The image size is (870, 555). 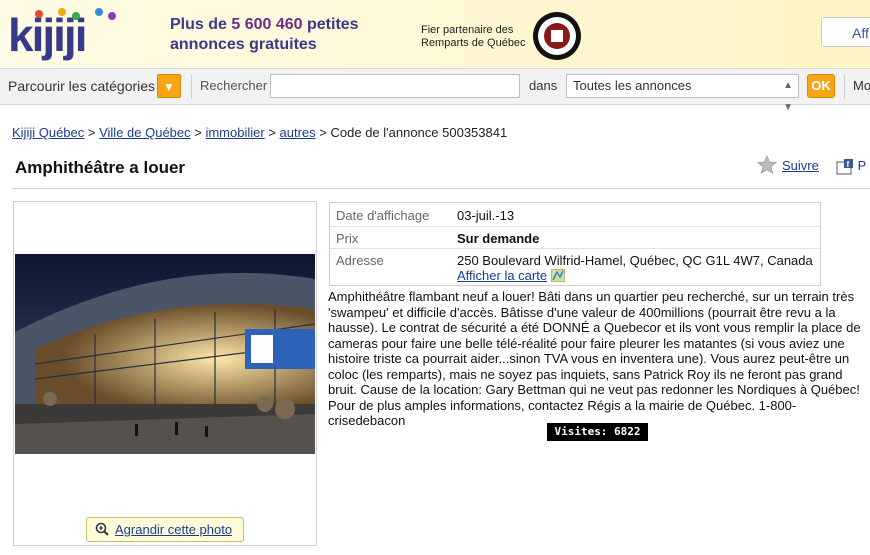 I want to click on listing-photo, so click(x=165, y=354).